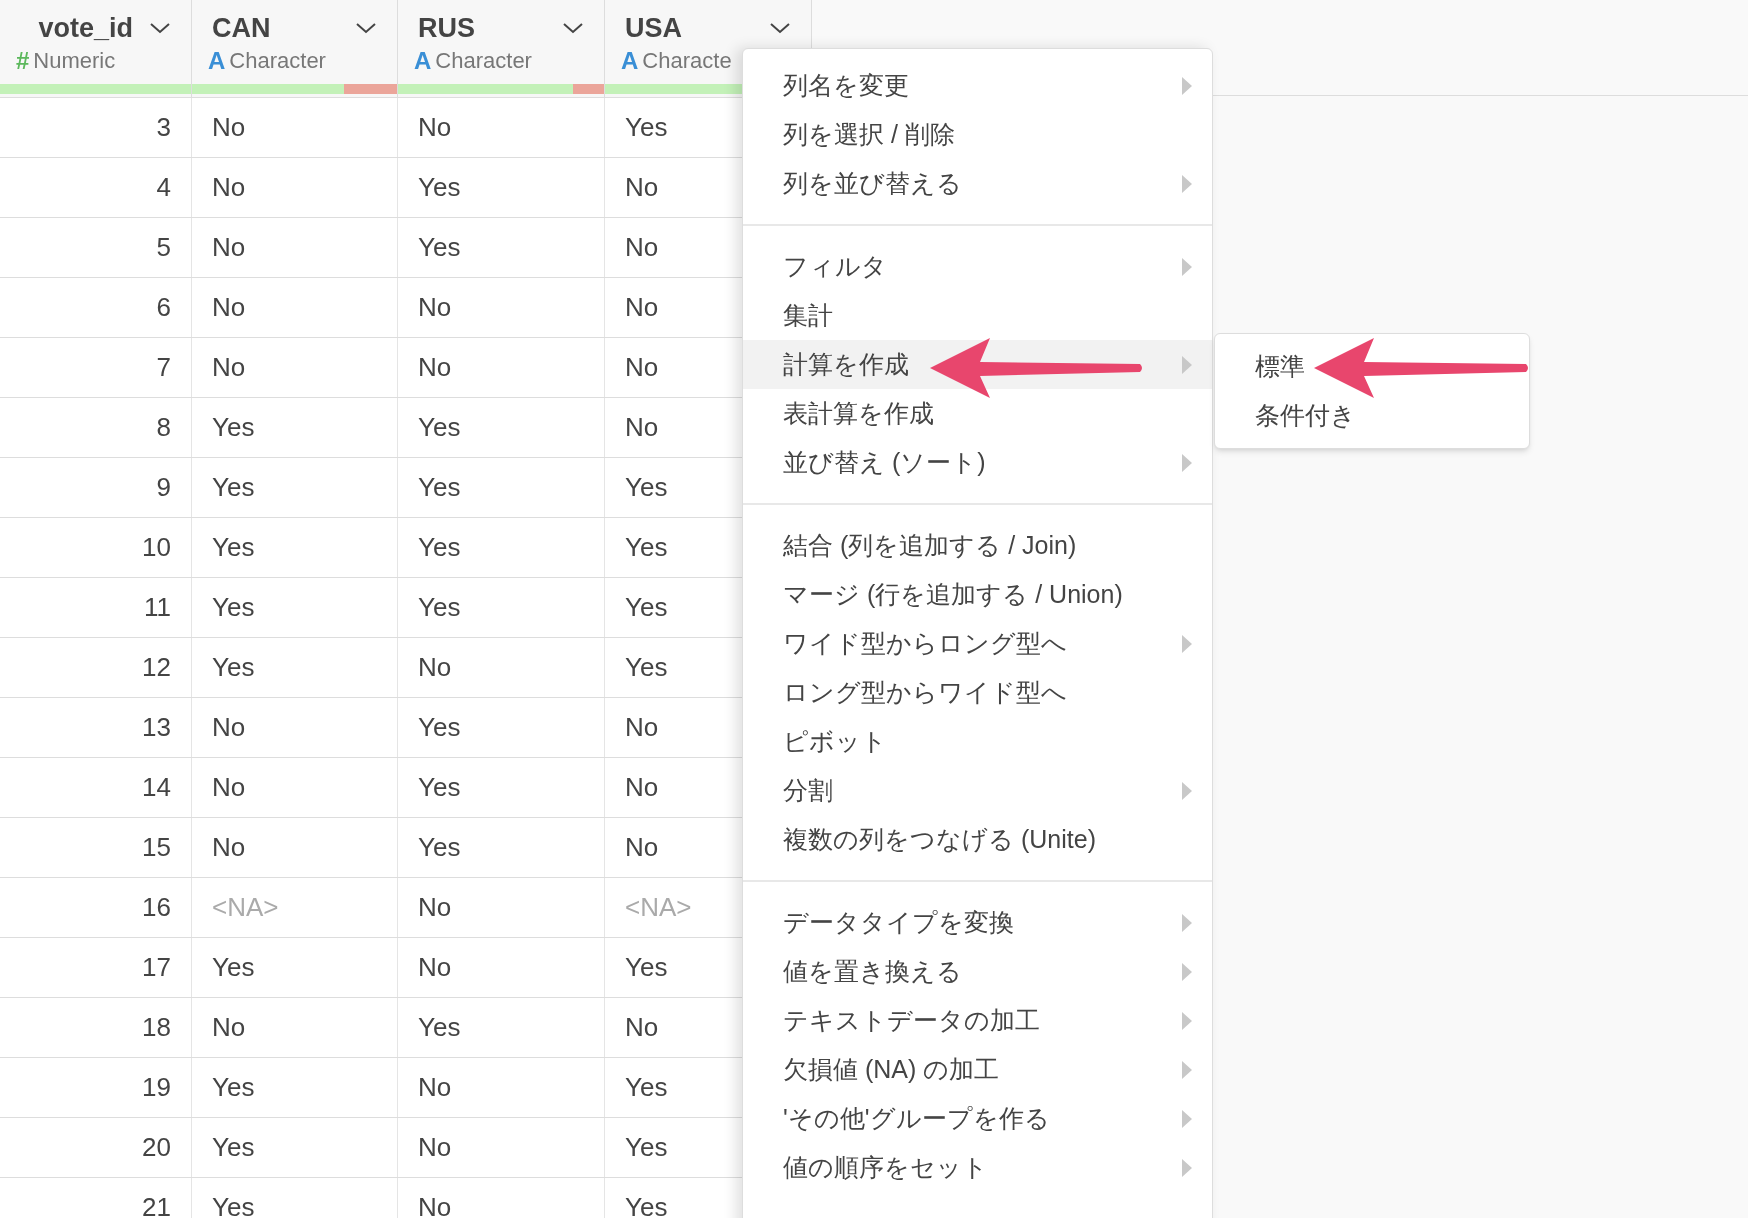  What do you see at coordinates (977, 594) in the screenshot?
I see `menu-item: マージ (行を追加する / Union)` at bounding box center [977, 594].